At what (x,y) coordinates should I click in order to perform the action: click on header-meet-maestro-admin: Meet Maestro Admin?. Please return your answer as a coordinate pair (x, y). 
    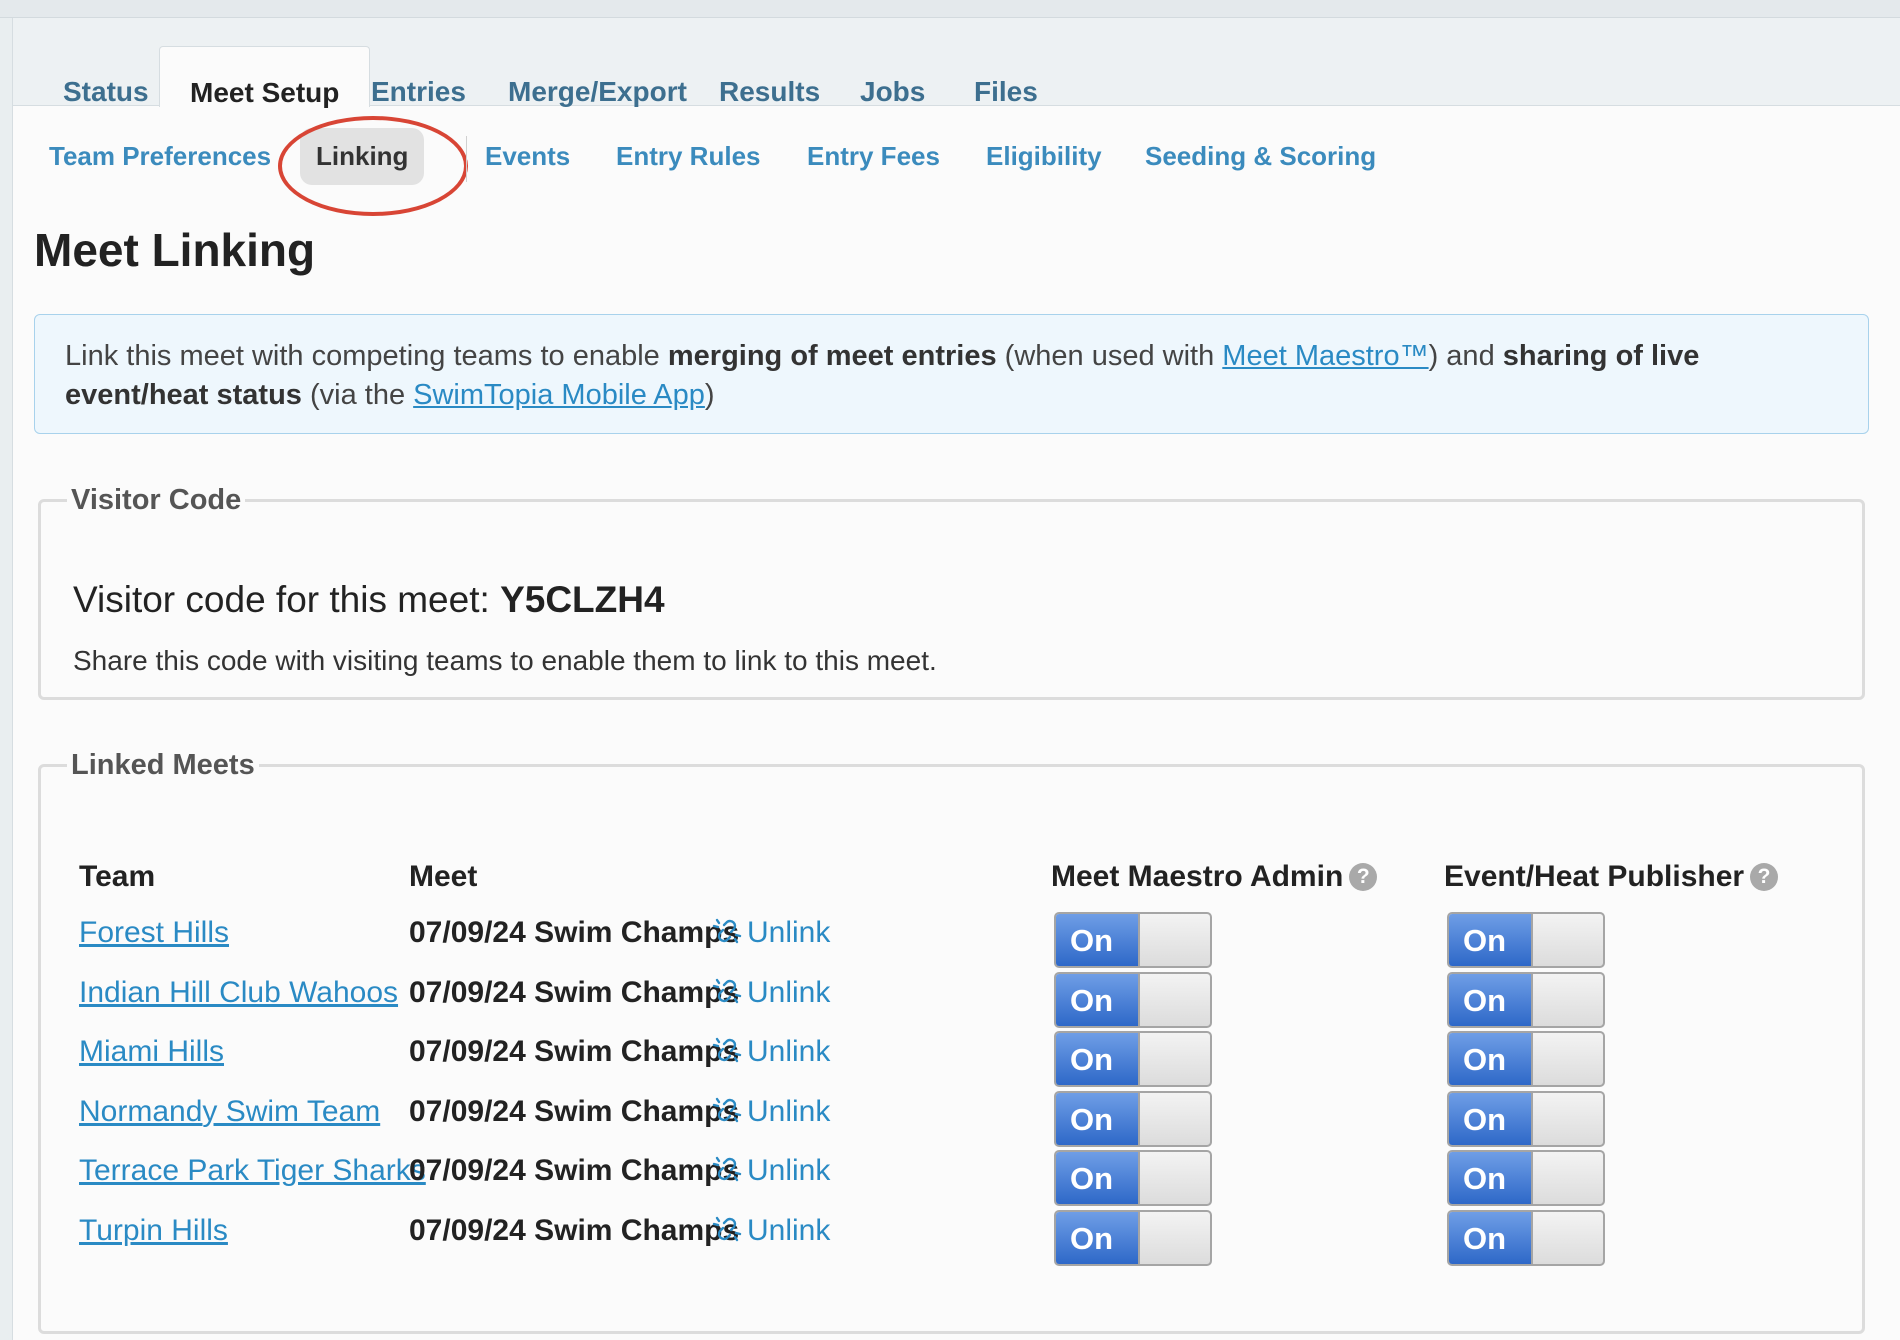
    Looking at the image, I should click on (1214, 877).